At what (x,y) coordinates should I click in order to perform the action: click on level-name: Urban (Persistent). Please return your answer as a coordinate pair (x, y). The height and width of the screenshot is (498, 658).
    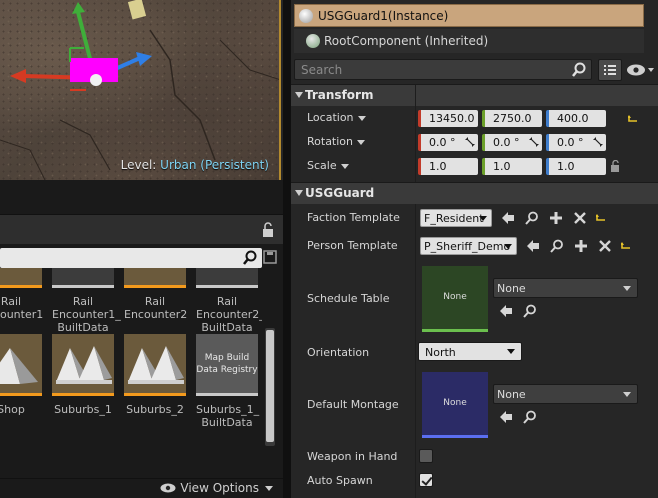
    Looking at the image, I should click on (214, 165).